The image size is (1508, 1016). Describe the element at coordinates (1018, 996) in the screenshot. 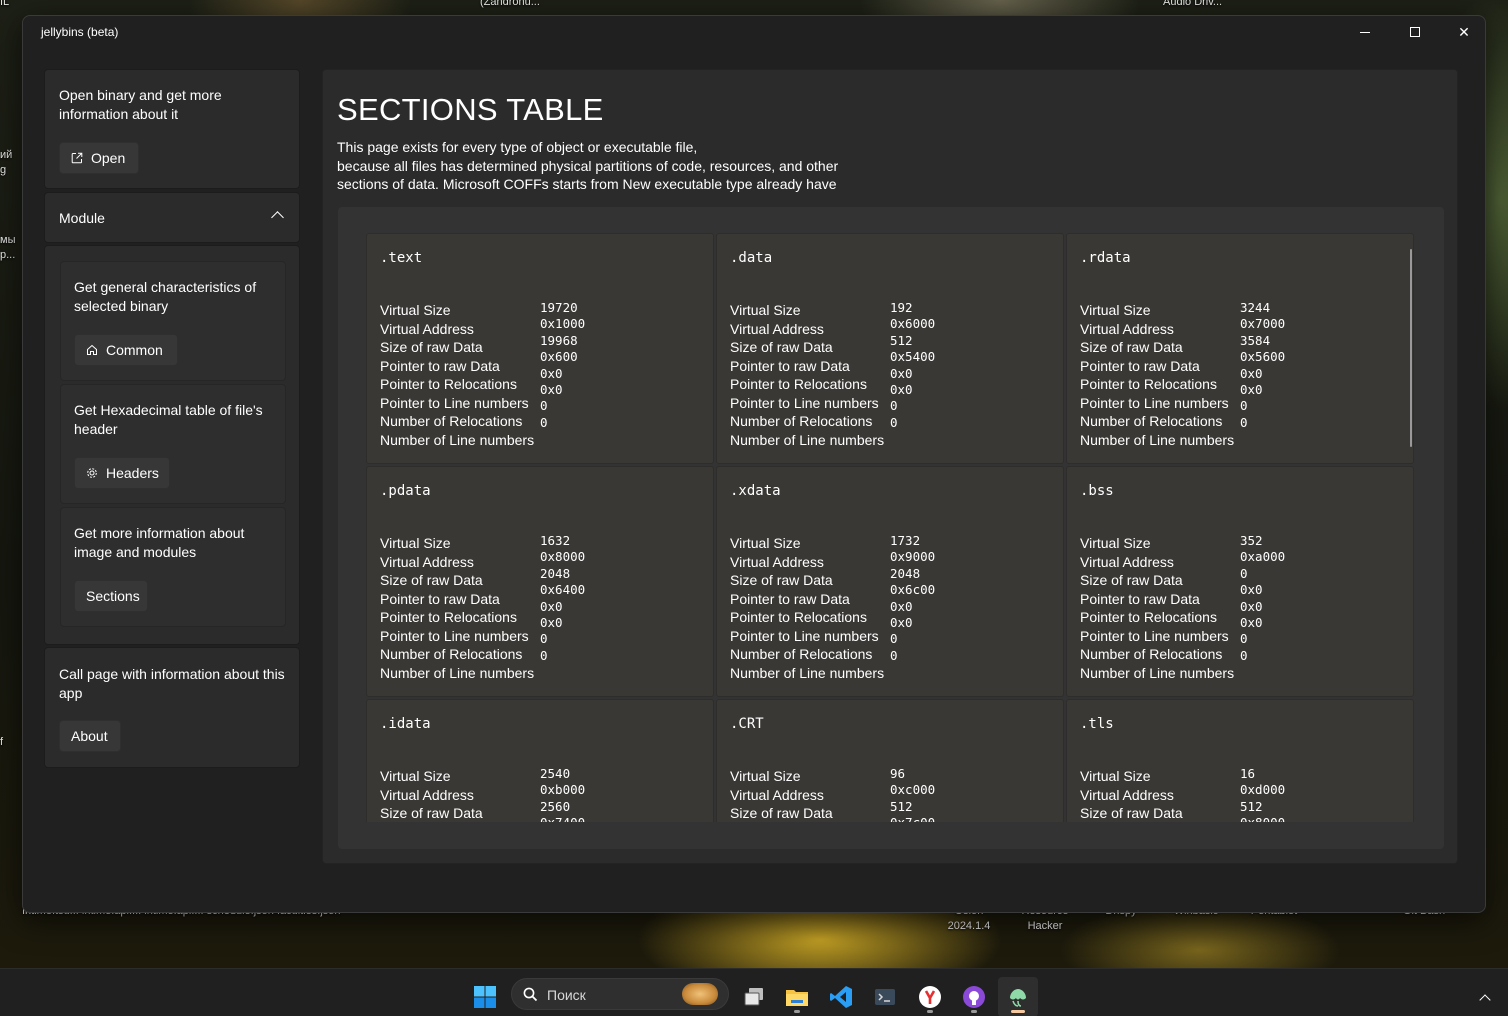

I see `jellybins-button` at that location.